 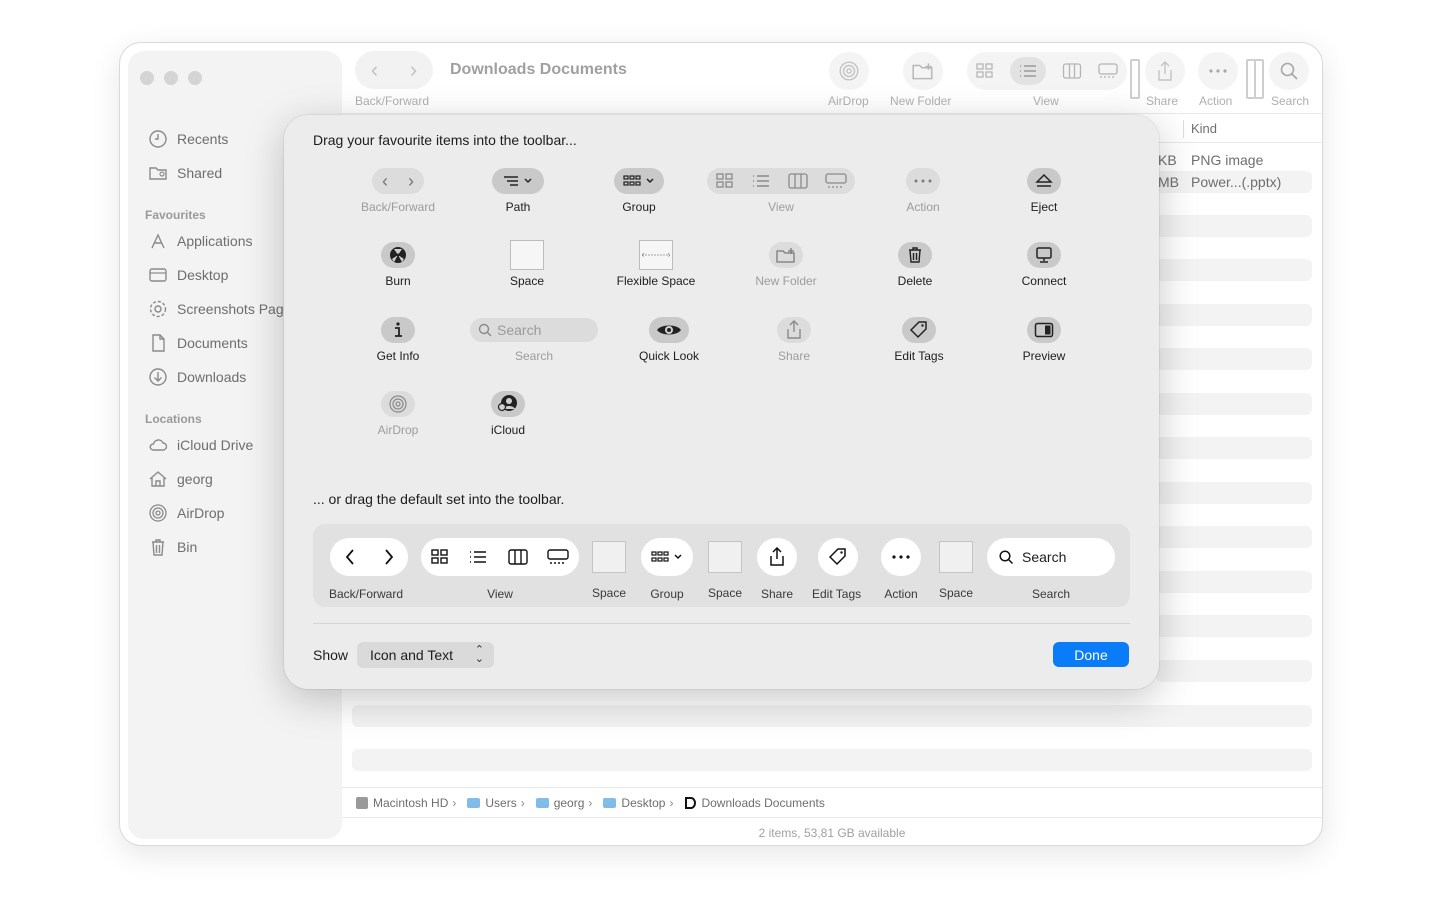 What do you see at coordinates (754, 803) in the screenshot?
I see `path-crumb-downloads-documents: Downloads Documents` at bounding box center [754, 803].